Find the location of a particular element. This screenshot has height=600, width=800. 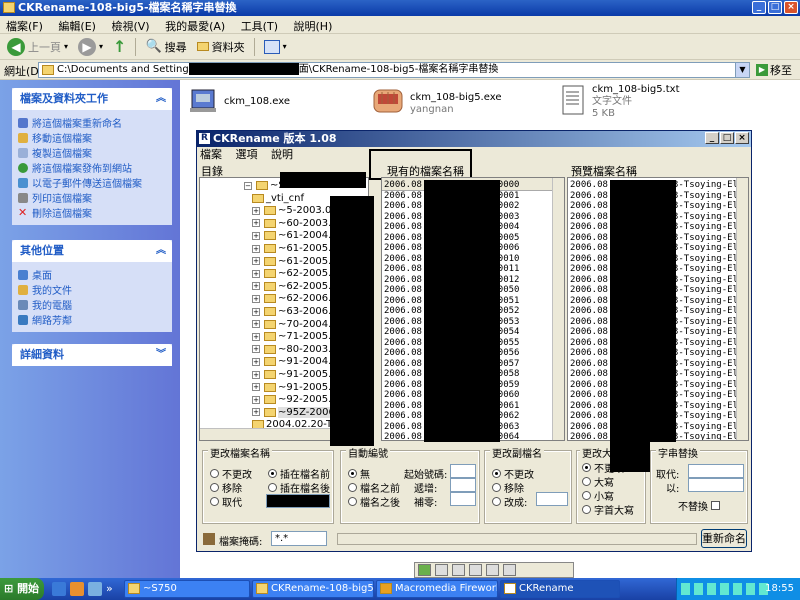

views-button: ▾ is located at coordinates (275, 47).